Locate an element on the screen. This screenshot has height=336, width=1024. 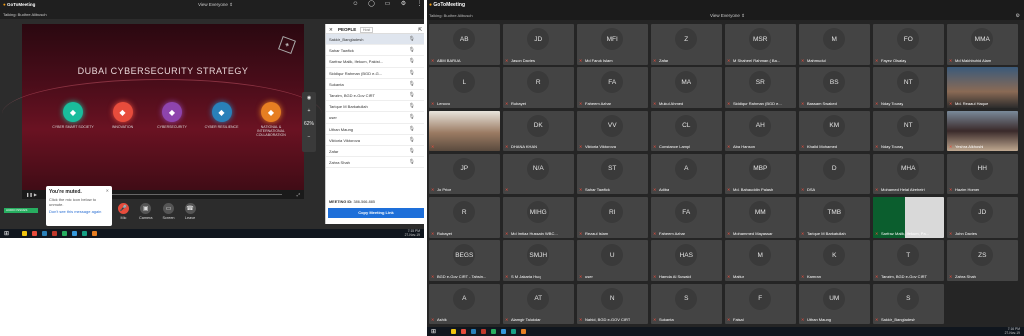
participant-tile: MHA ✕ Mohamed Helal Alreheiri is located at coordinates (908, 174).